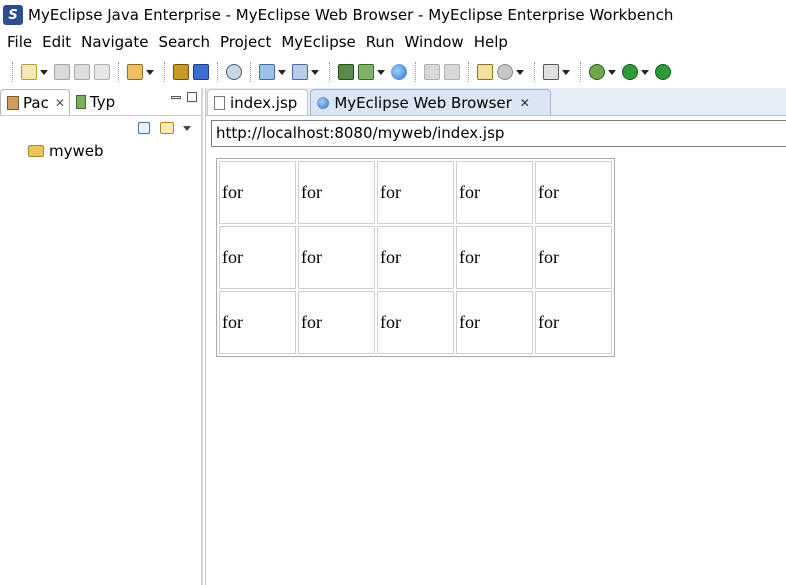  I want to click on run-dropdown-arrow-icon, so click(645, 72).